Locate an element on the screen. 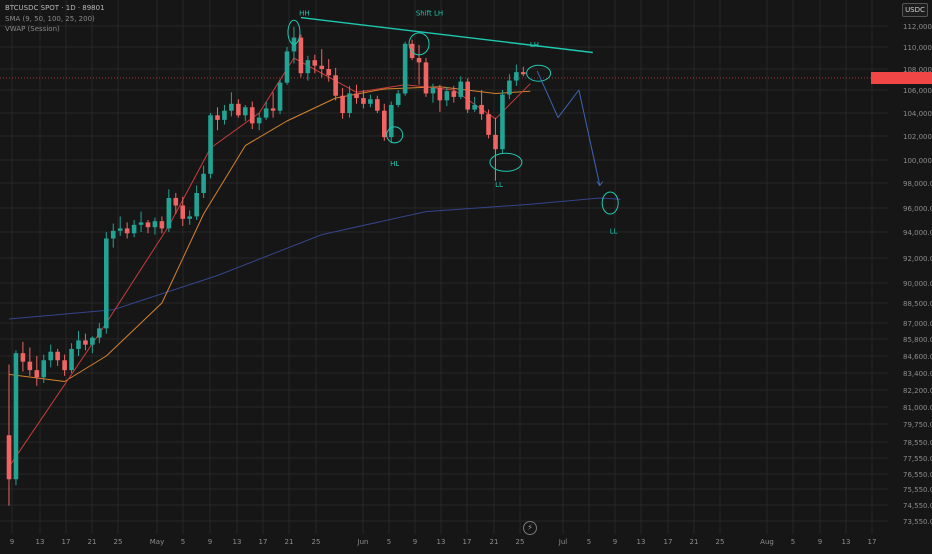 The width and height of the screenshot is (932, 554). date-tick-label: 13 is located at coordinates (641, 542).